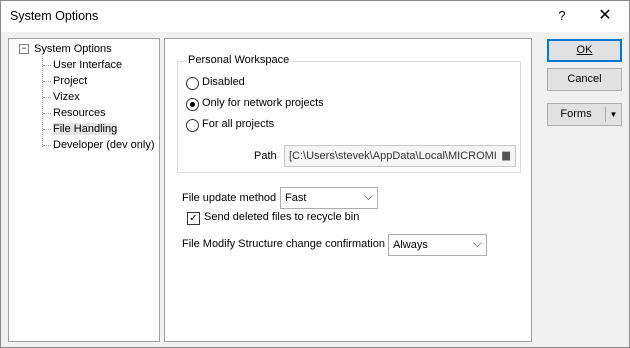  What do you see at coordinates (85, 129) in the screenshot?
I see `tree-item-file-handling: File Handling` at bounding box center [85, 129].